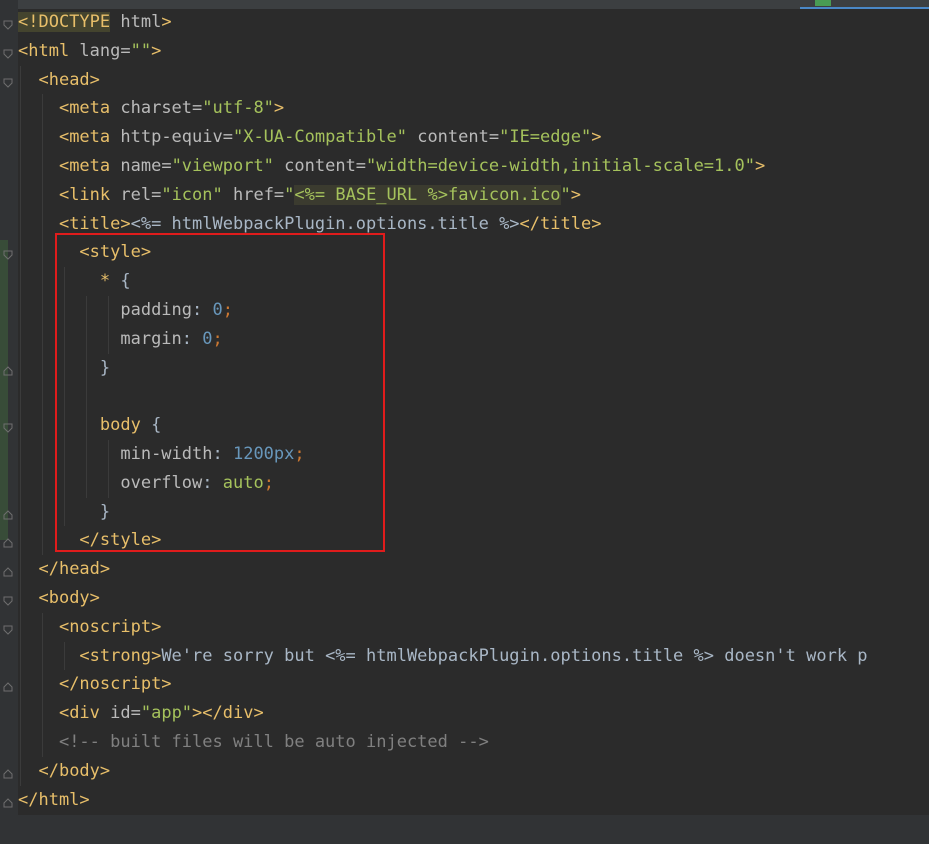 This screenshot has height=844, width=929. I want to click on code-token: <%= htmlWebpackPlugin.options.title %>, so click(325, 223).